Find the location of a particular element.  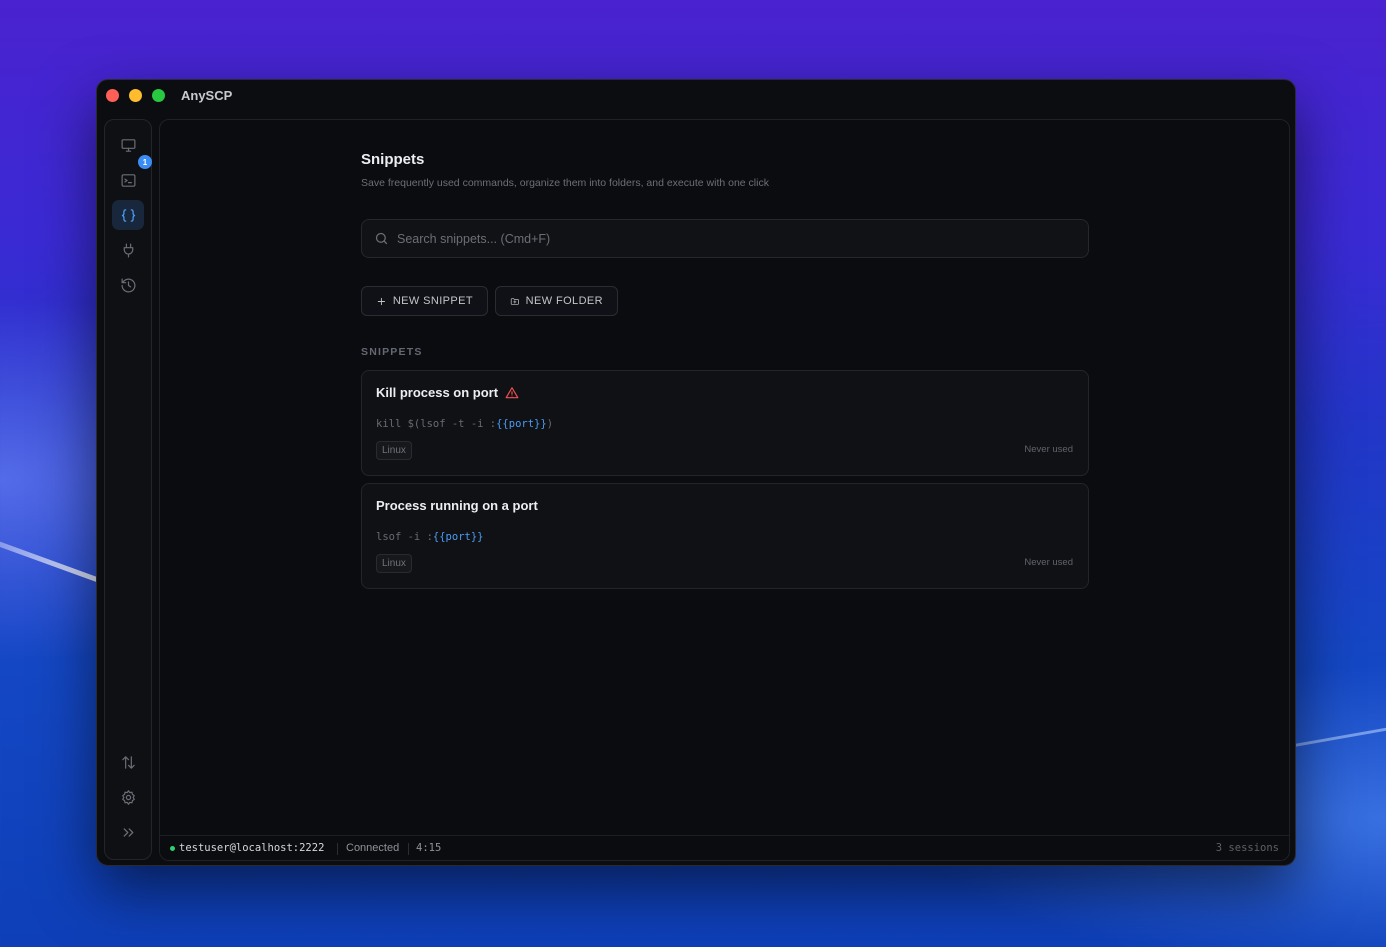

gear-icon is located at coordinates (128, 797).